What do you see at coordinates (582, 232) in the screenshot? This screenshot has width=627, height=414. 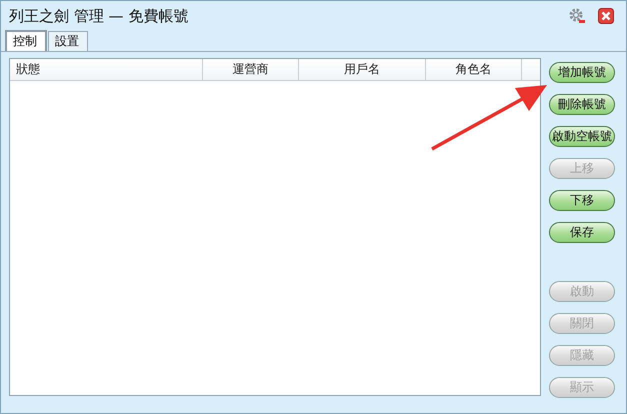 I see `action-button: 保存` at bounding box center [582, 232].